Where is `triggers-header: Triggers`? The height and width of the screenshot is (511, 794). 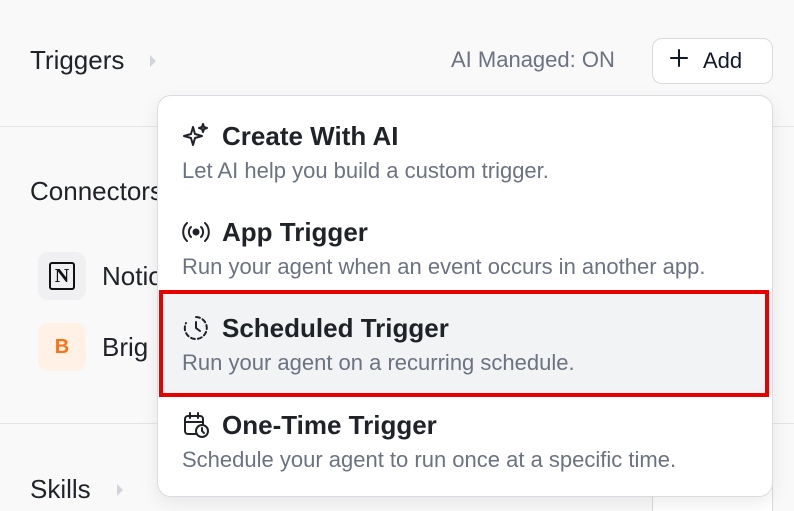 triggers-header: Triggers is located at coordinates (94, 60).